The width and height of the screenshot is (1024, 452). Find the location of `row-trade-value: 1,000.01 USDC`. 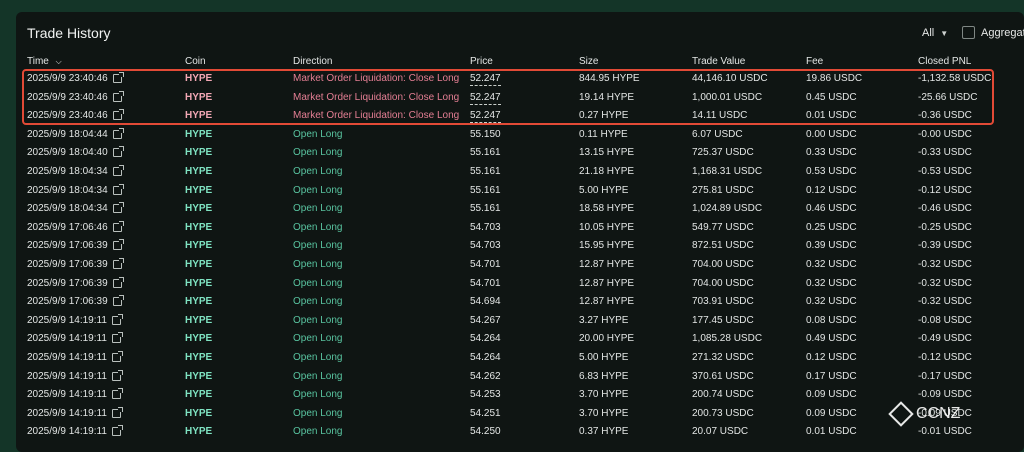

row-trade-value: 1,000.01 USDC is located at coordinates (727, 97).